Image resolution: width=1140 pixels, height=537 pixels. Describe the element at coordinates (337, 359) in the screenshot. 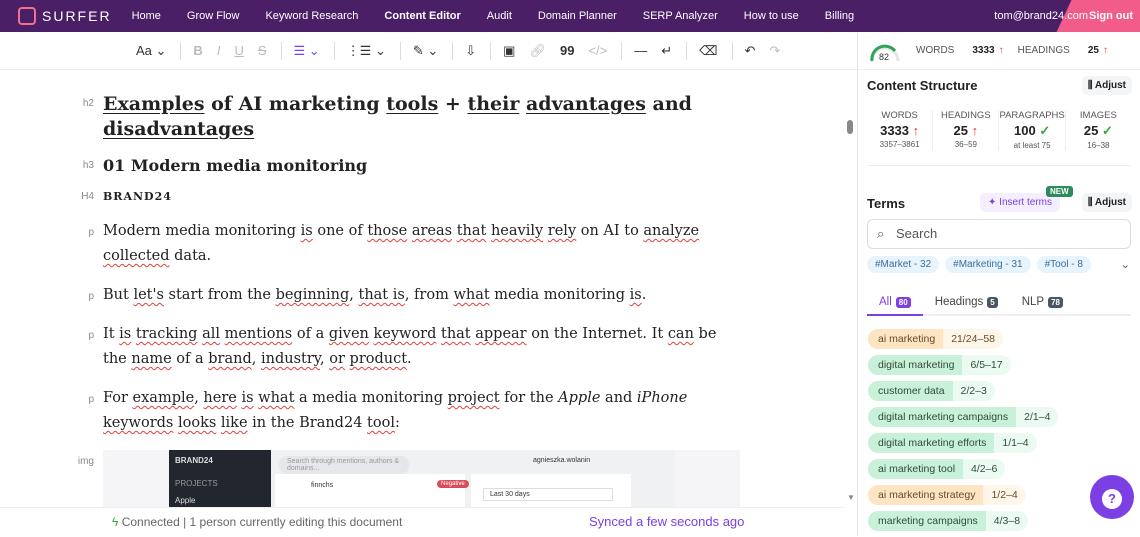

I see `spellcheck-word: or` at that location.